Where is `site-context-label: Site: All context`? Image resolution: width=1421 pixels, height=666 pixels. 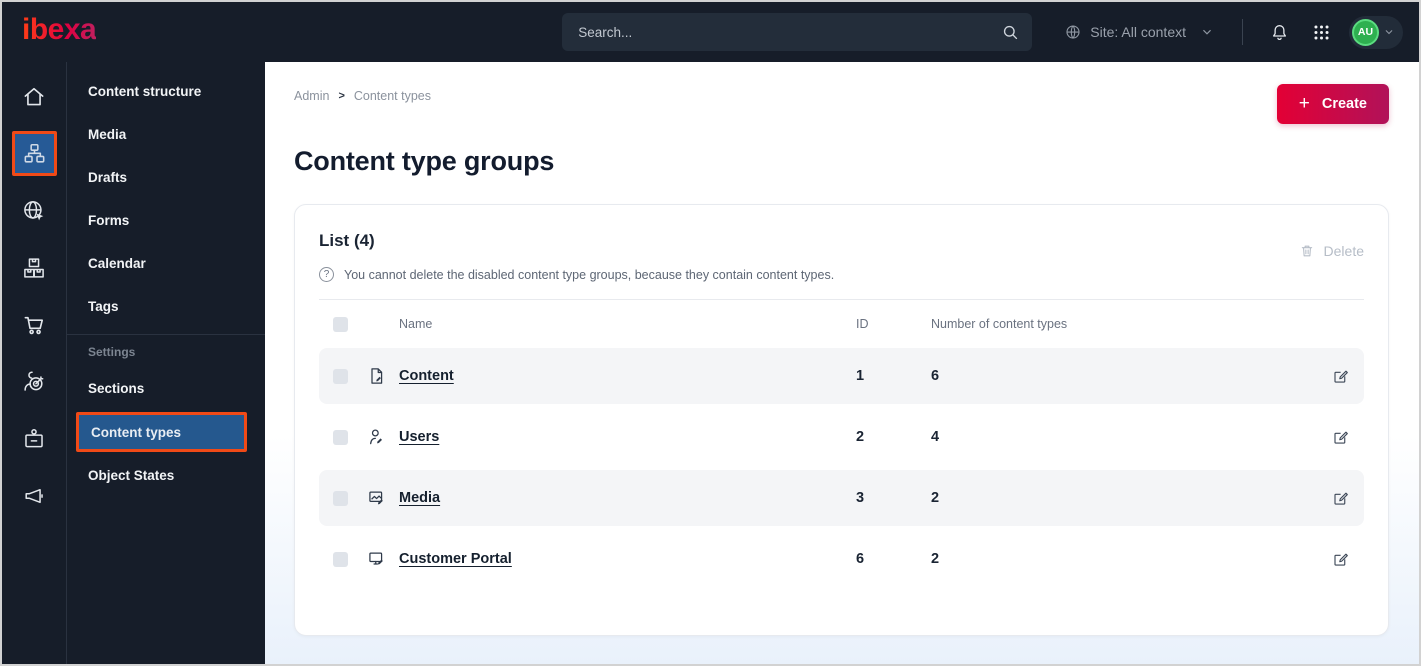
site-context-label: Site: All context is located at coordinates (1138, 32).